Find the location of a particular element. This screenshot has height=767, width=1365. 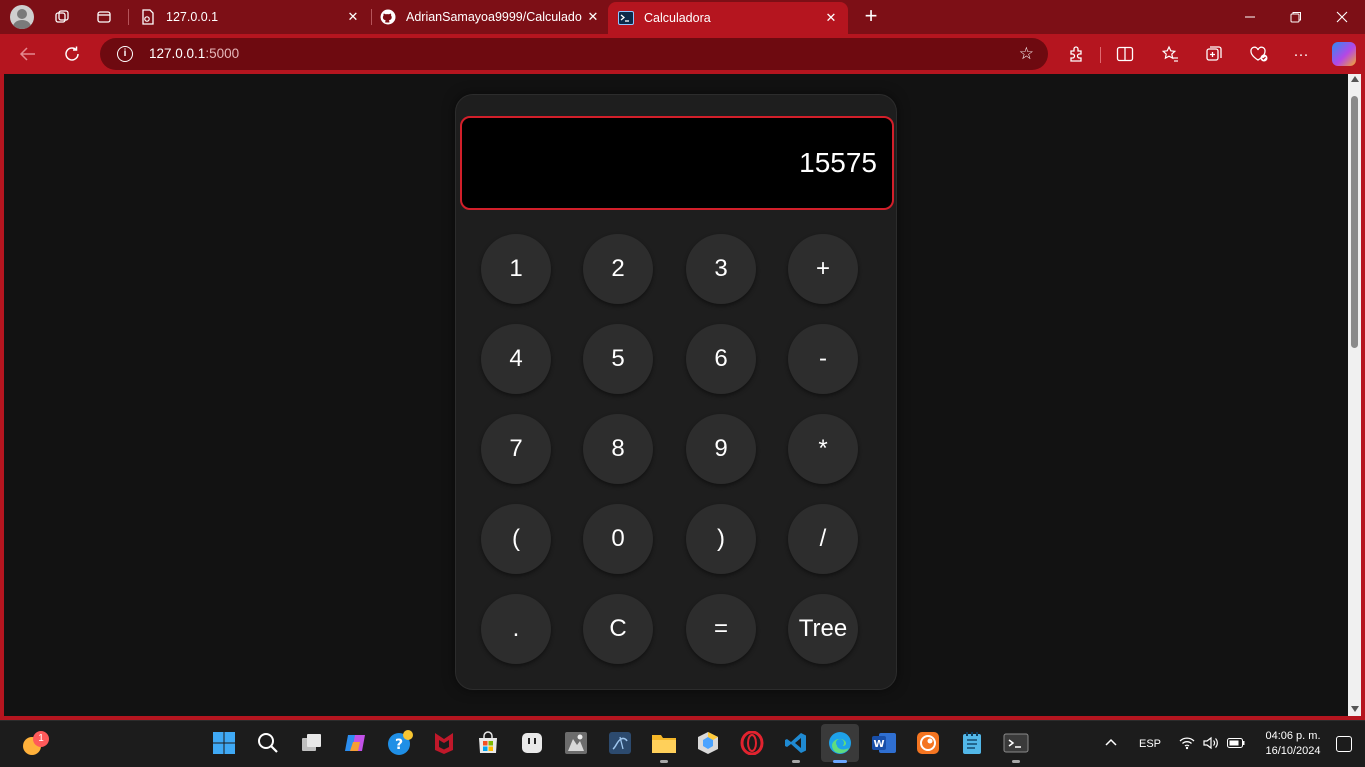

key-2: 2 is located at coordinates (618, 269).